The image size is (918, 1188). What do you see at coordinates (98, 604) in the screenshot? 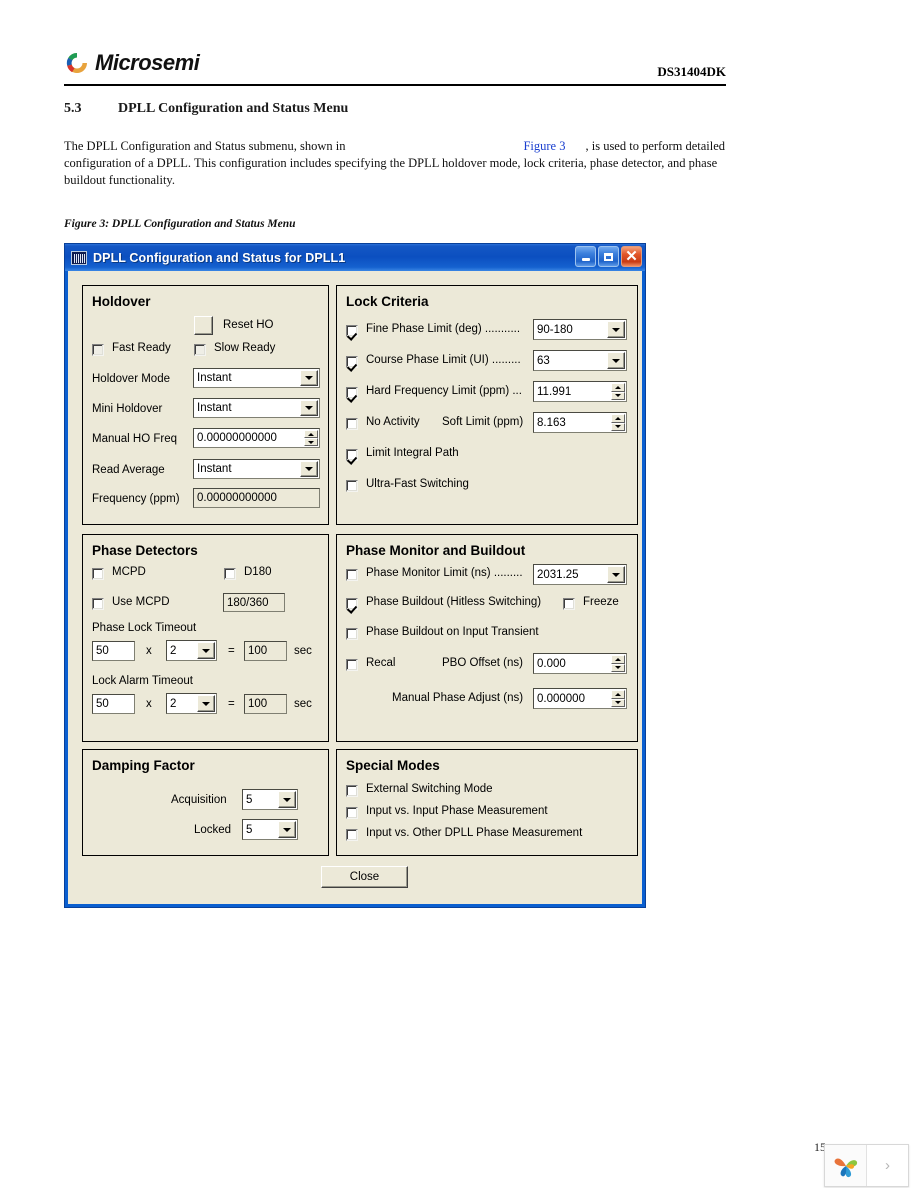
I see `use-mcpd-checkbox` at bounding box center [98, 604].